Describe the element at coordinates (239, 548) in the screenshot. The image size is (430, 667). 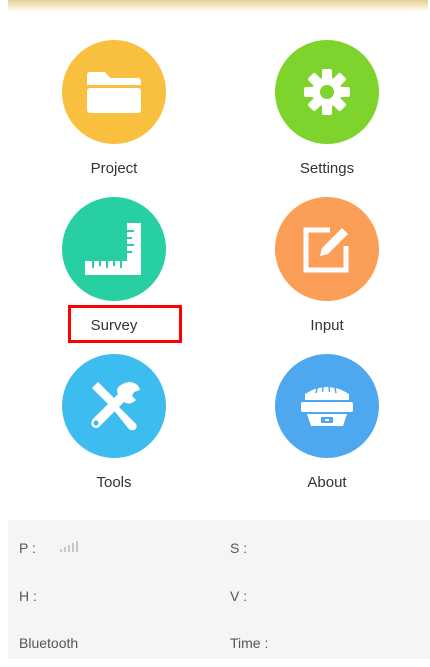
I see `s-label: S :` at that location.